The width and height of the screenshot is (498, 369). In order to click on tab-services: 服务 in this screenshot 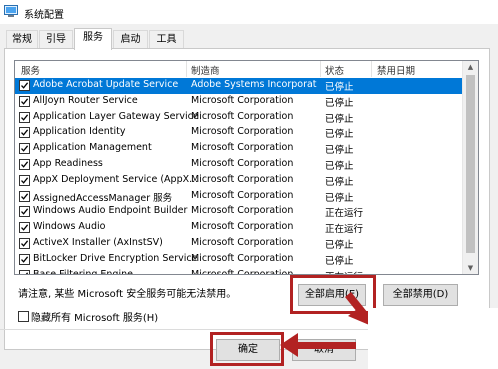, I will do `click(93, 39)`.